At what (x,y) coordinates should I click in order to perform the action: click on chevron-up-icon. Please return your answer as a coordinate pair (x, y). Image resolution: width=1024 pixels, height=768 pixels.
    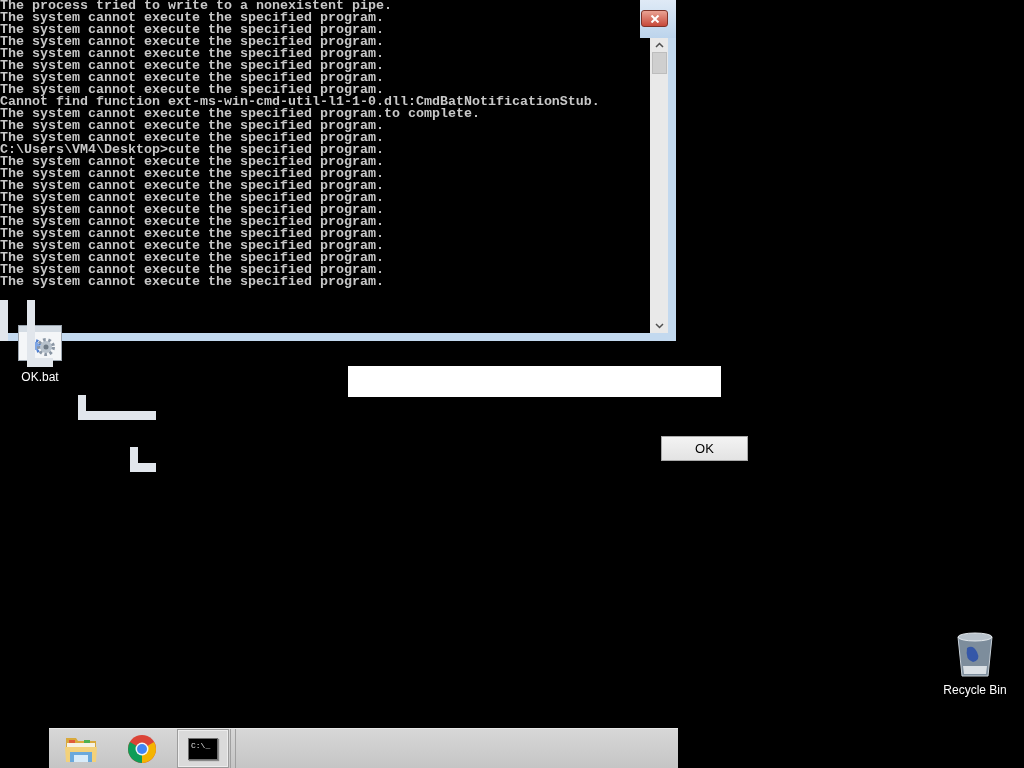
    Looking at the image, I should click on (659, 45).